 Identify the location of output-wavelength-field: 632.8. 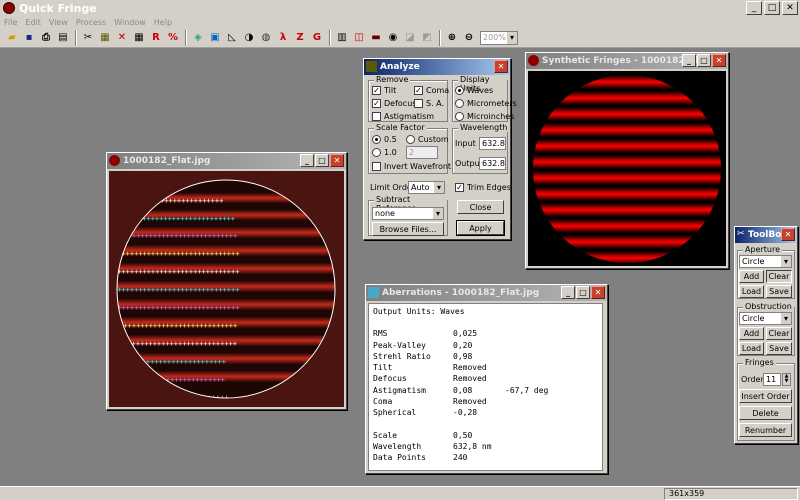
(492, 163).